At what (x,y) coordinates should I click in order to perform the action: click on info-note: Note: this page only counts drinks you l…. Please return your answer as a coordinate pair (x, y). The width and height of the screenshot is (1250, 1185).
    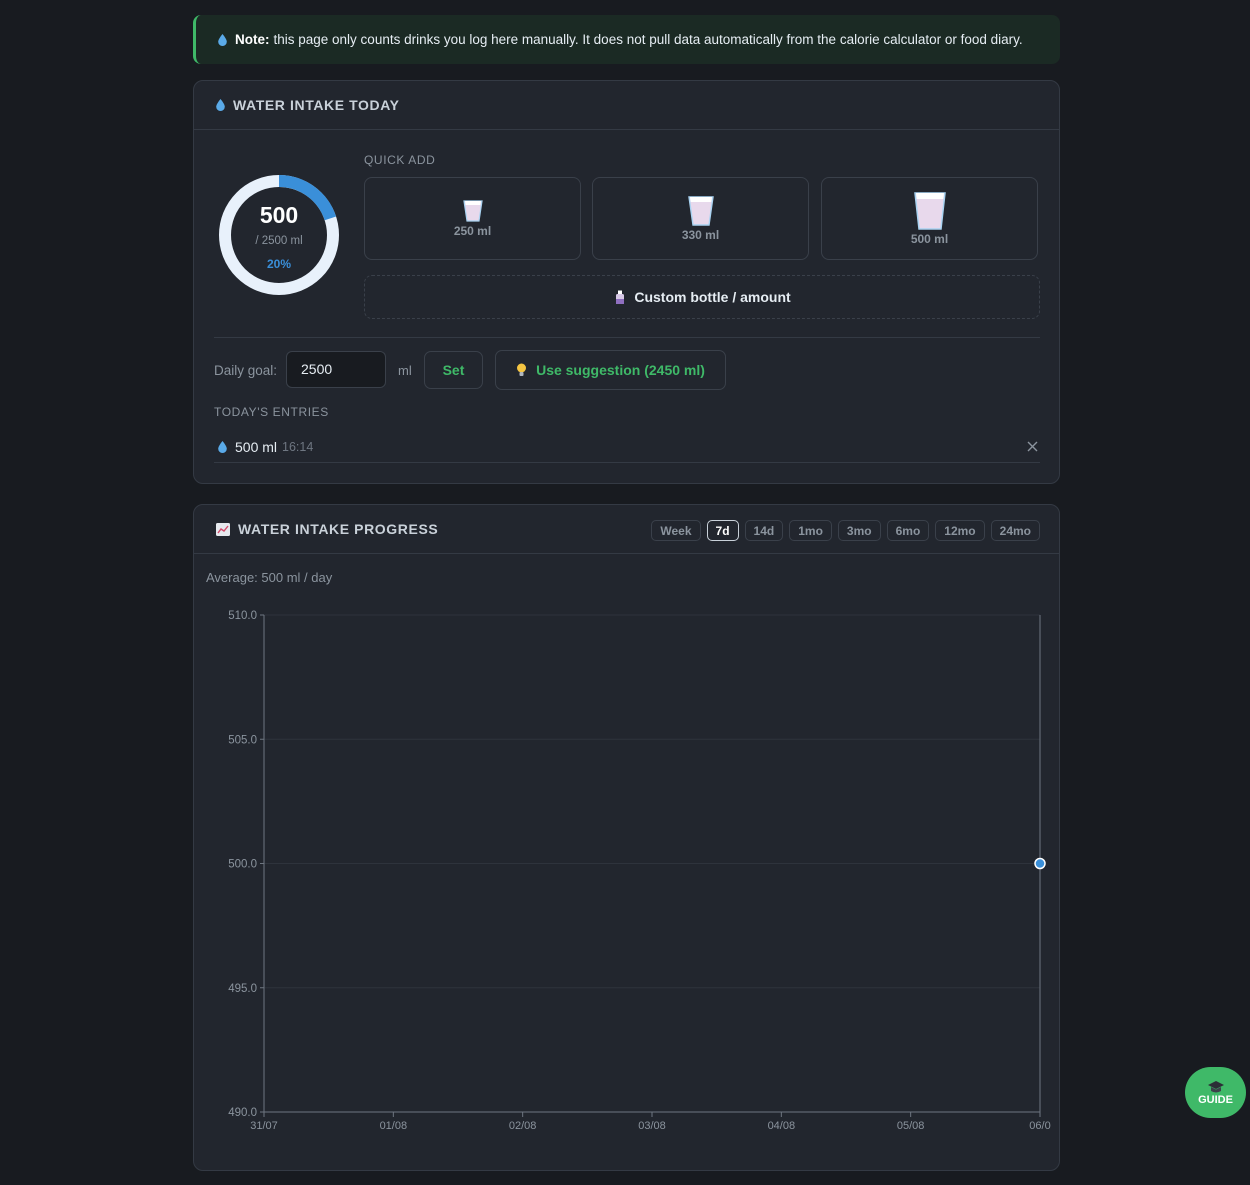
    Looking at the image, I should click on (626, 39).